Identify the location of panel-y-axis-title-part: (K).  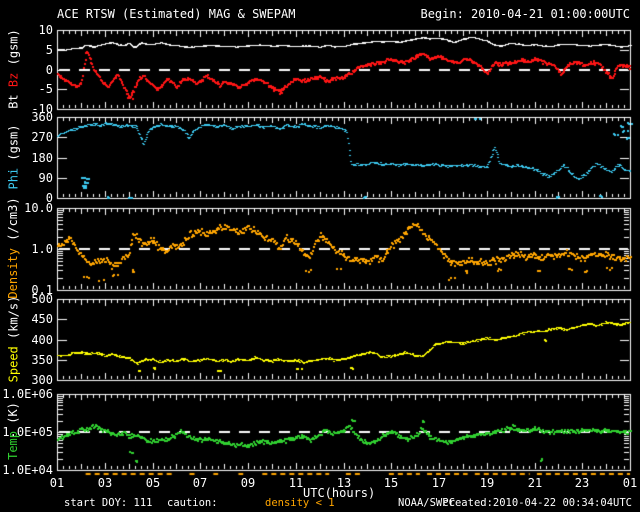
(13, 416).